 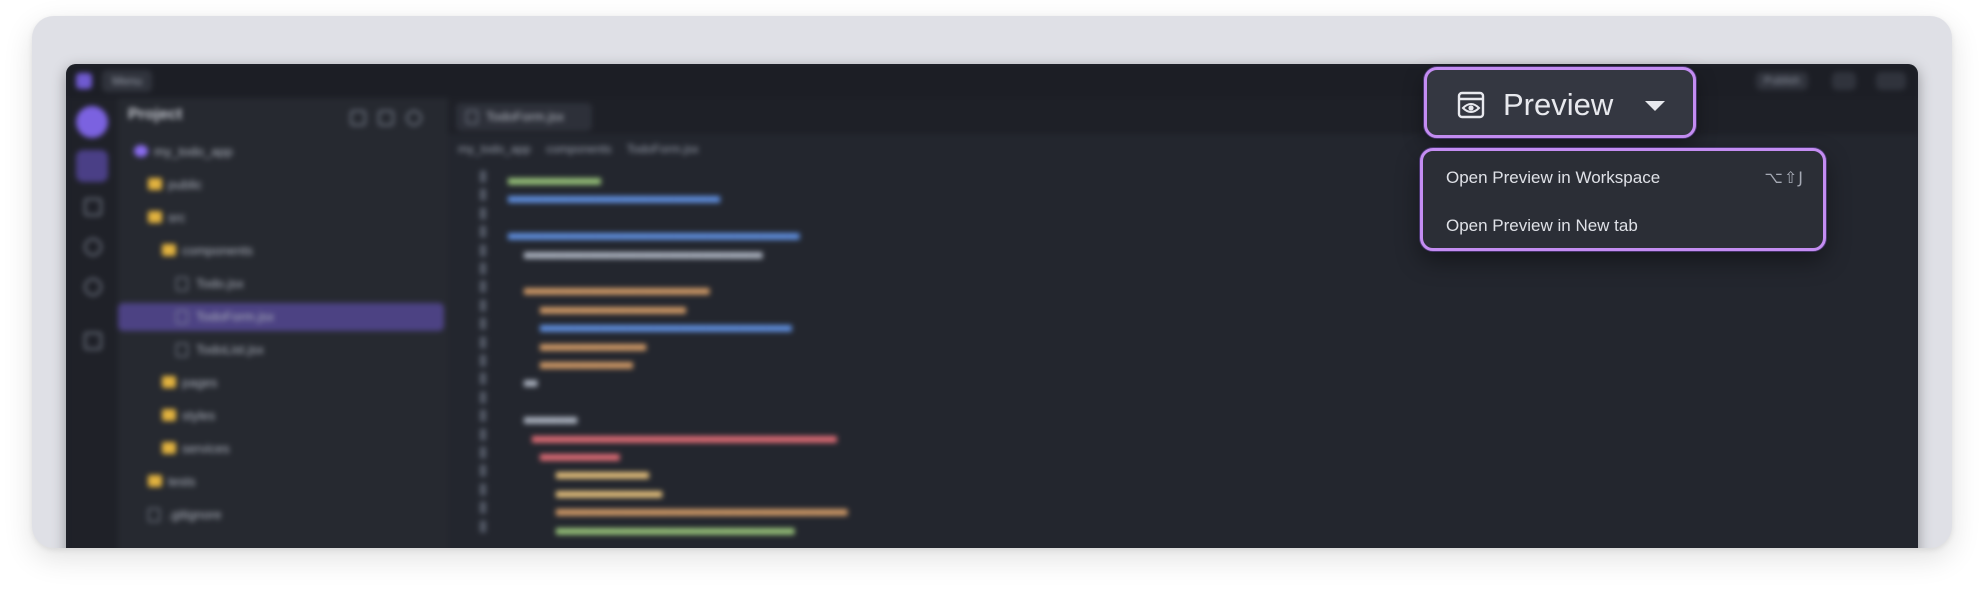 What do you see at coordinates (1183, 116) in the screenshot?
I see `tab-bar: TodoForm.jsx` at bounding box center [1183, 116].